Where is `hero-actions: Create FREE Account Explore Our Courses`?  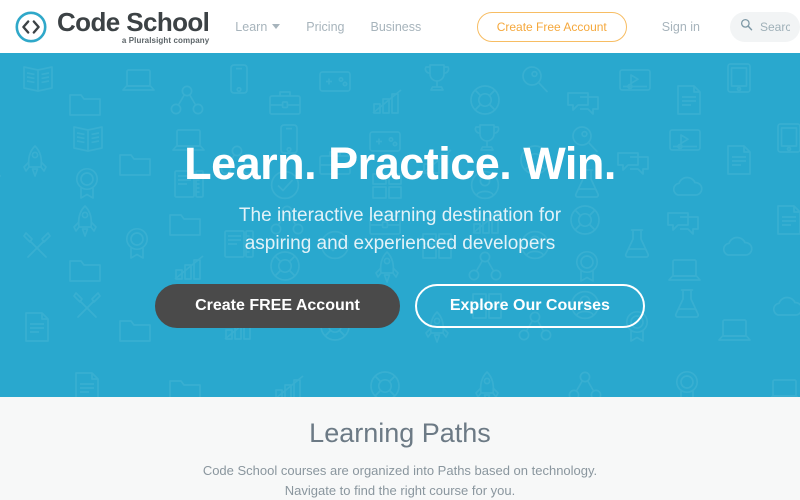
hero-actions: Create FREE Account Explore Our Courses is located at coordinates (400, 306).